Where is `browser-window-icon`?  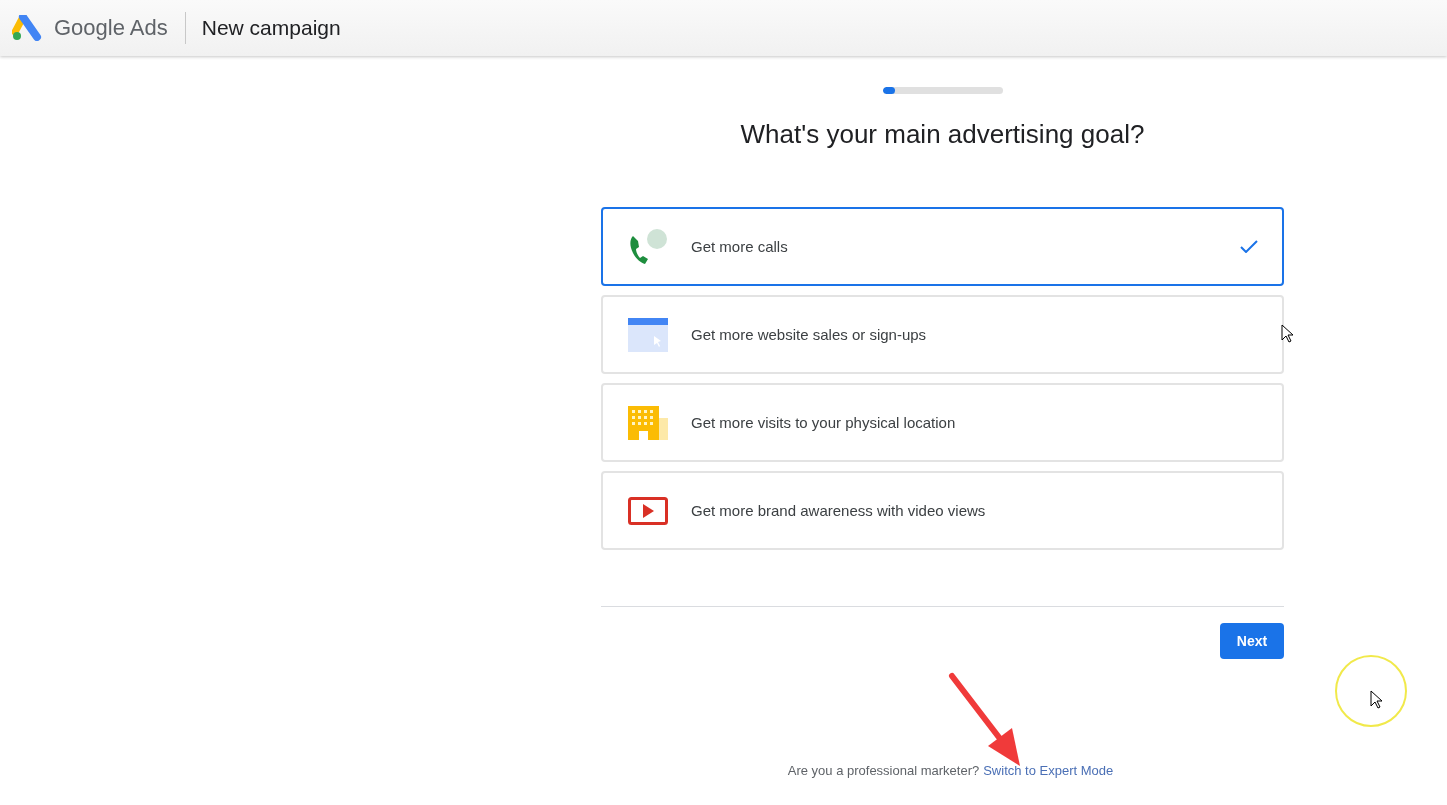 browser-window-icon is located at coordinates (648, 334).